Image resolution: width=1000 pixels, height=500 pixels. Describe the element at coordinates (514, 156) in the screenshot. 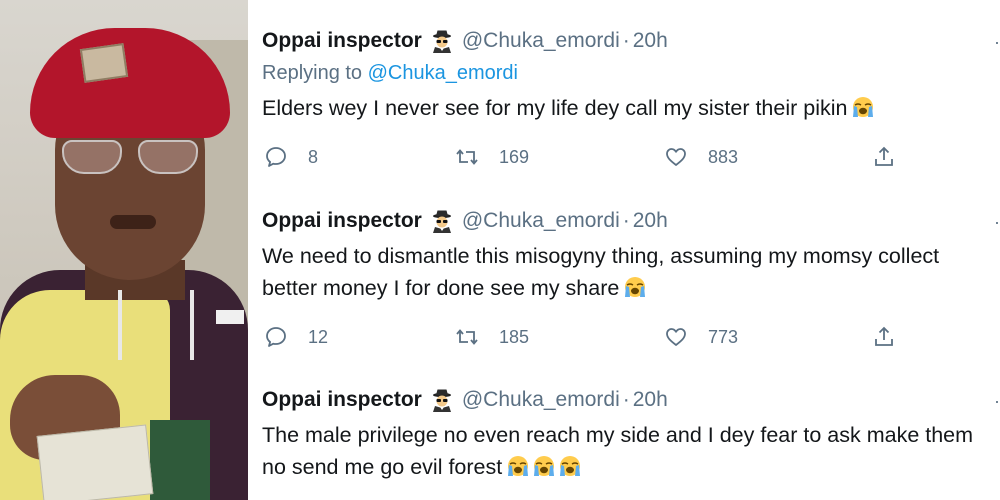

I see `retweet-count: 169` at that location.